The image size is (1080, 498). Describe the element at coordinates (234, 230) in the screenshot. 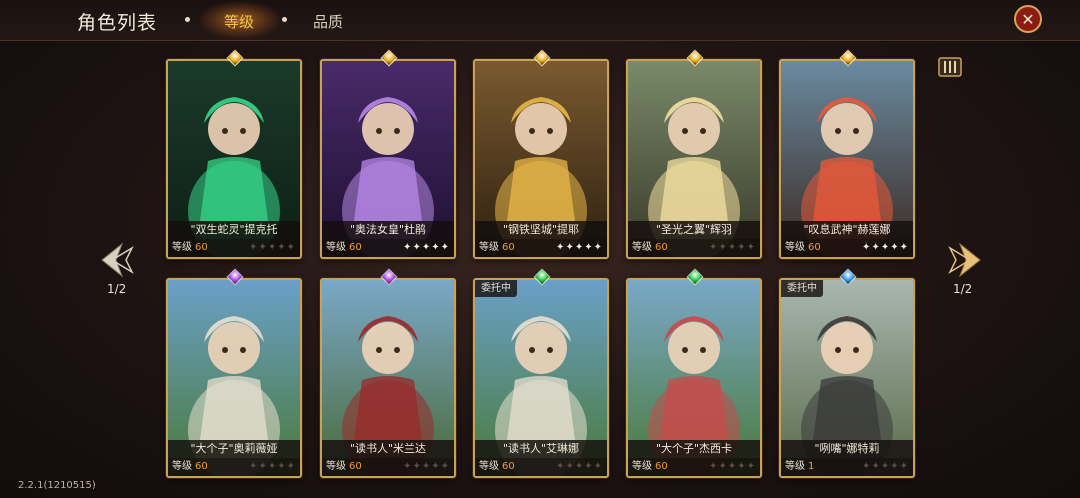

I see `character-name: "双生蛇灵"提克托` at that location.